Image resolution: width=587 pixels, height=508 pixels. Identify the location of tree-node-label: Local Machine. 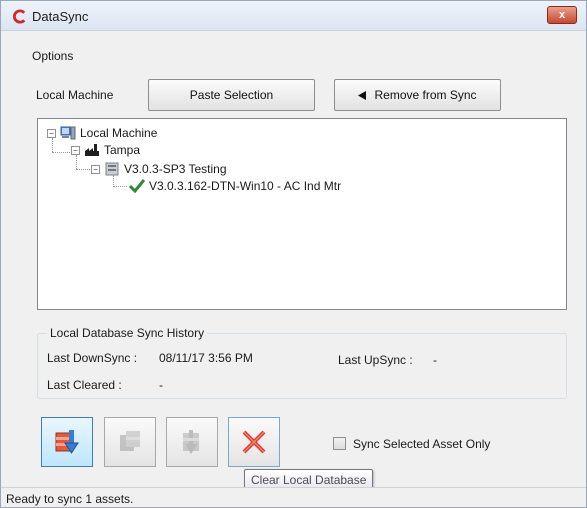
(119, 133).